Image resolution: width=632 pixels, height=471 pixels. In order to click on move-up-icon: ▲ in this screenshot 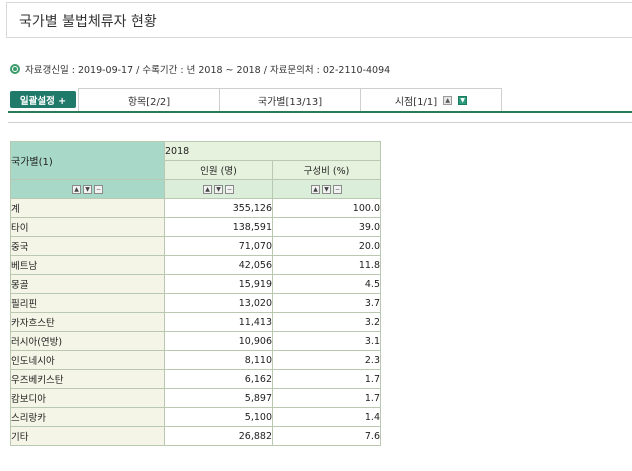, I will do `click(448, 100)`.